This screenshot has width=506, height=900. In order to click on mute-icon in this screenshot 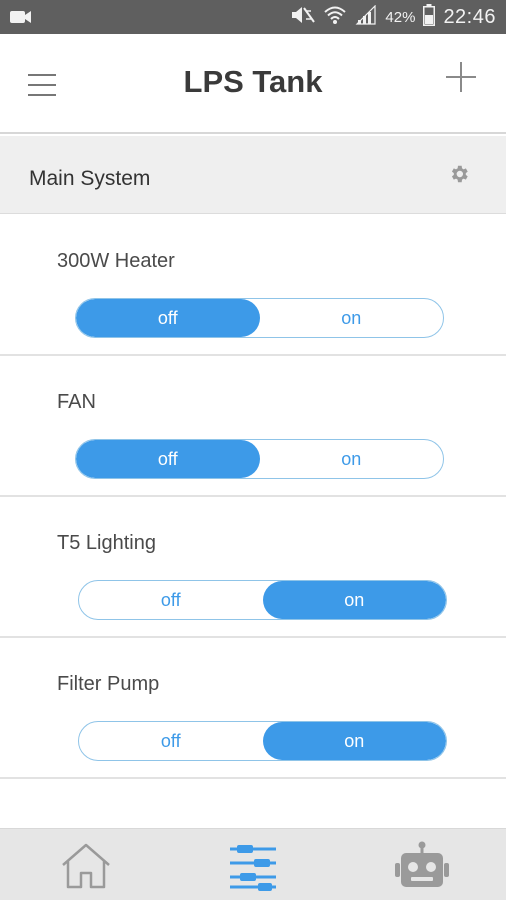, I will do `click(303, 17)`.